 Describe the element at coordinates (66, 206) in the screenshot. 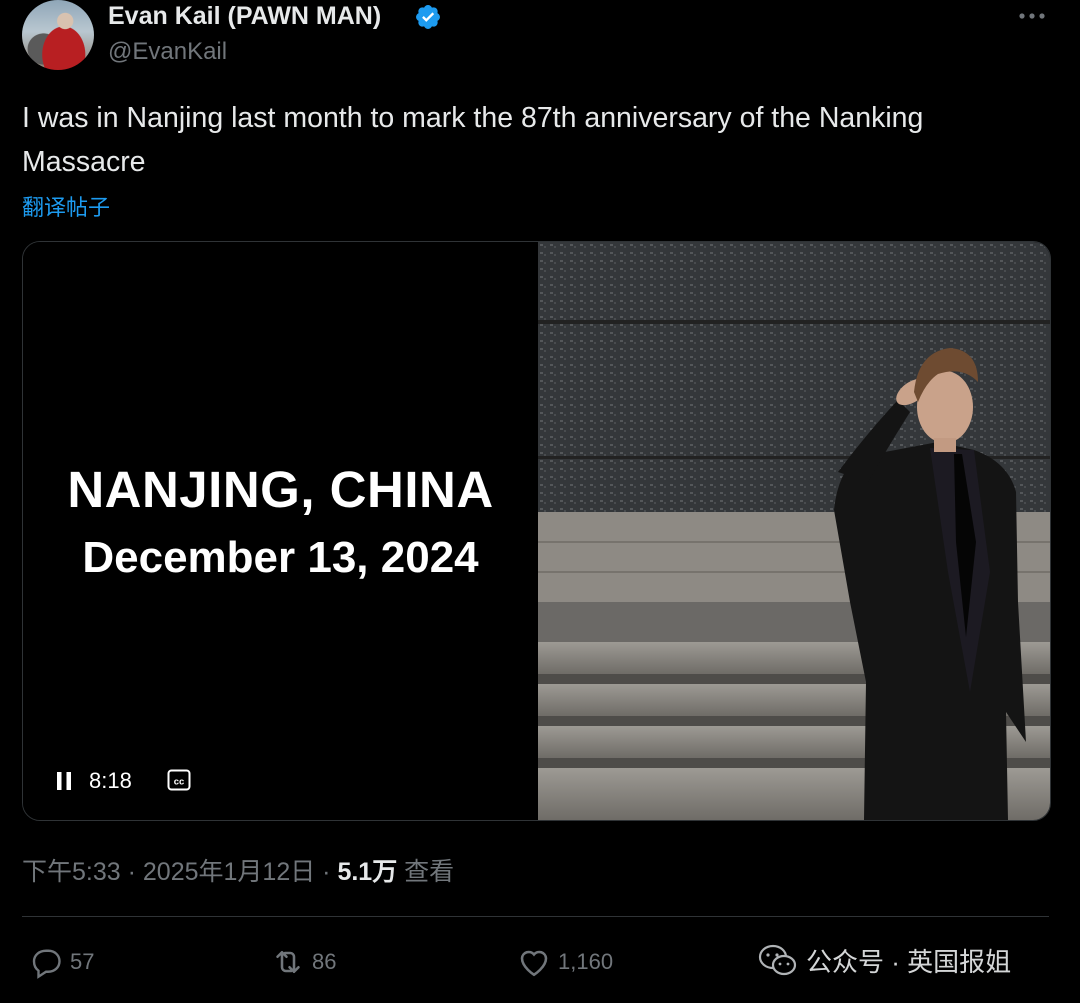

I see `translate-post-link: 翻译帖子` at that location.